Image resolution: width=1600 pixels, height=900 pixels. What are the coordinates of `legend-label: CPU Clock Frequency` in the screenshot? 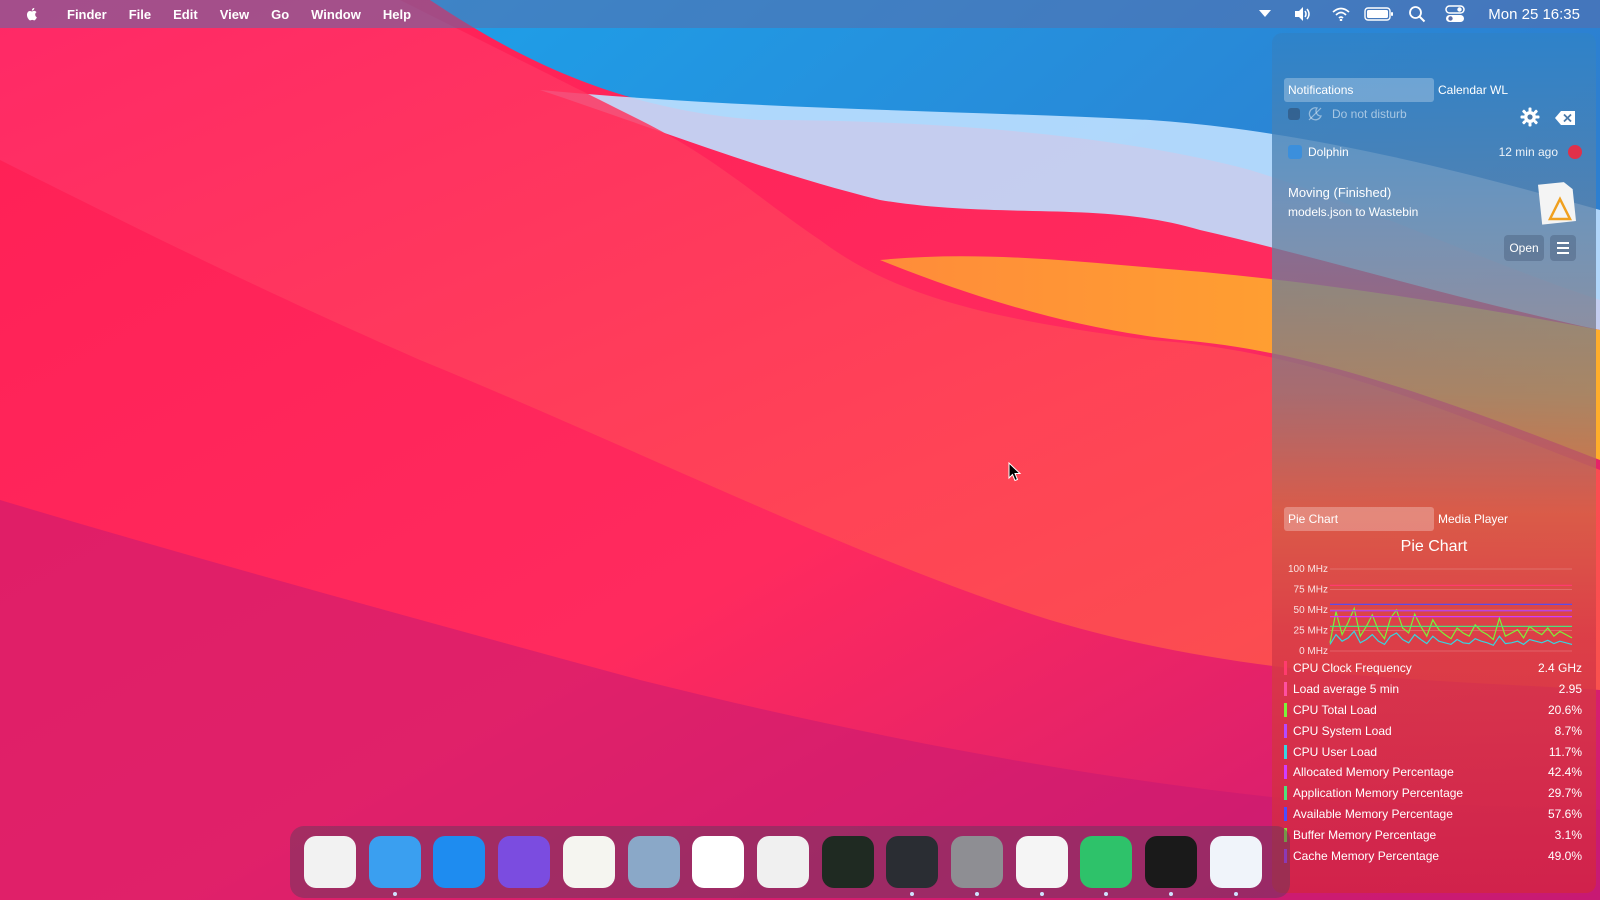 It's located at (1352, 668).